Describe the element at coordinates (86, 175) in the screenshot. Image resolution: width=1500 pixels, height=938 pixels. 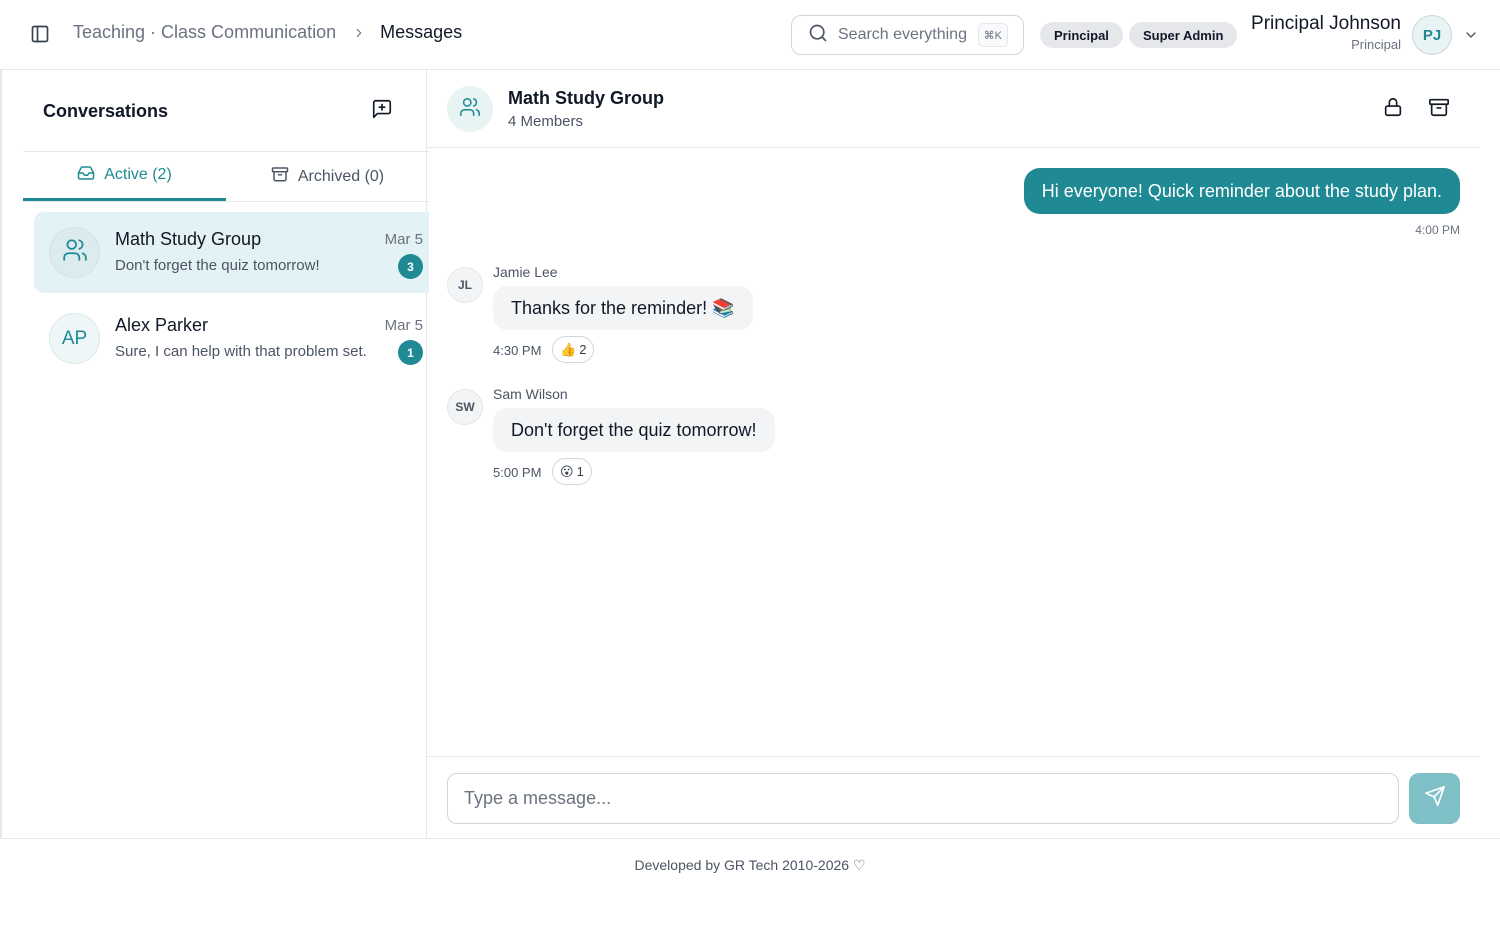
I see `inbox-icon` at that location.